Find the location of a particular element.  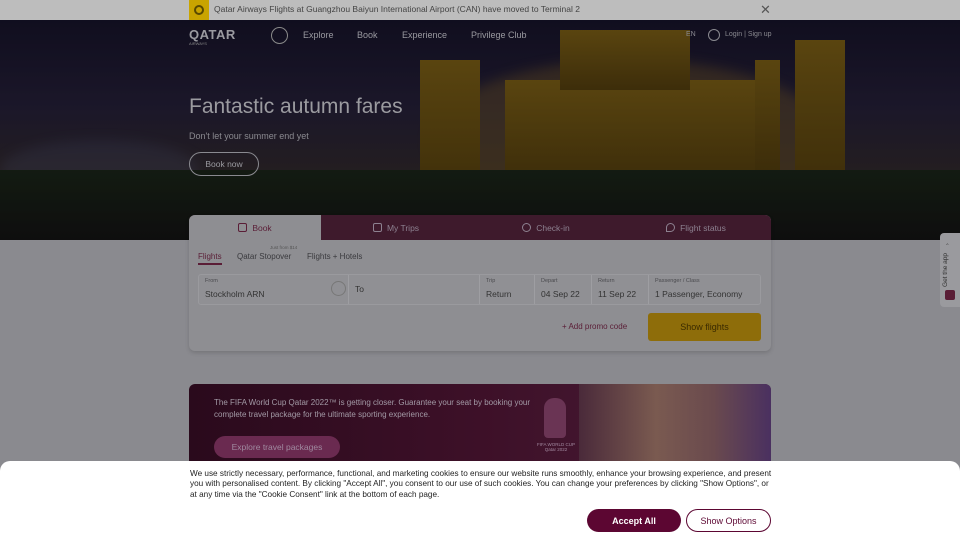

passenger-field: Passenger / Class 1 Passenger, Economy is located at coordinates (704, 289).